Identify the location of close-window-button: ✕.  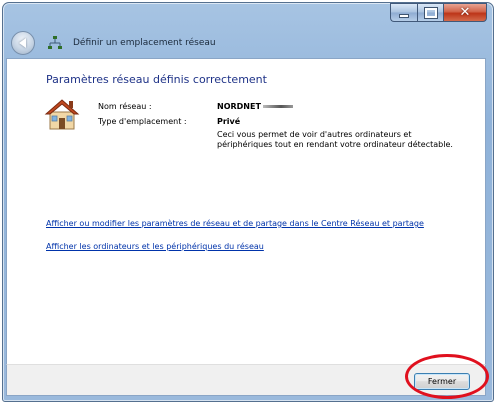
(465, 12).